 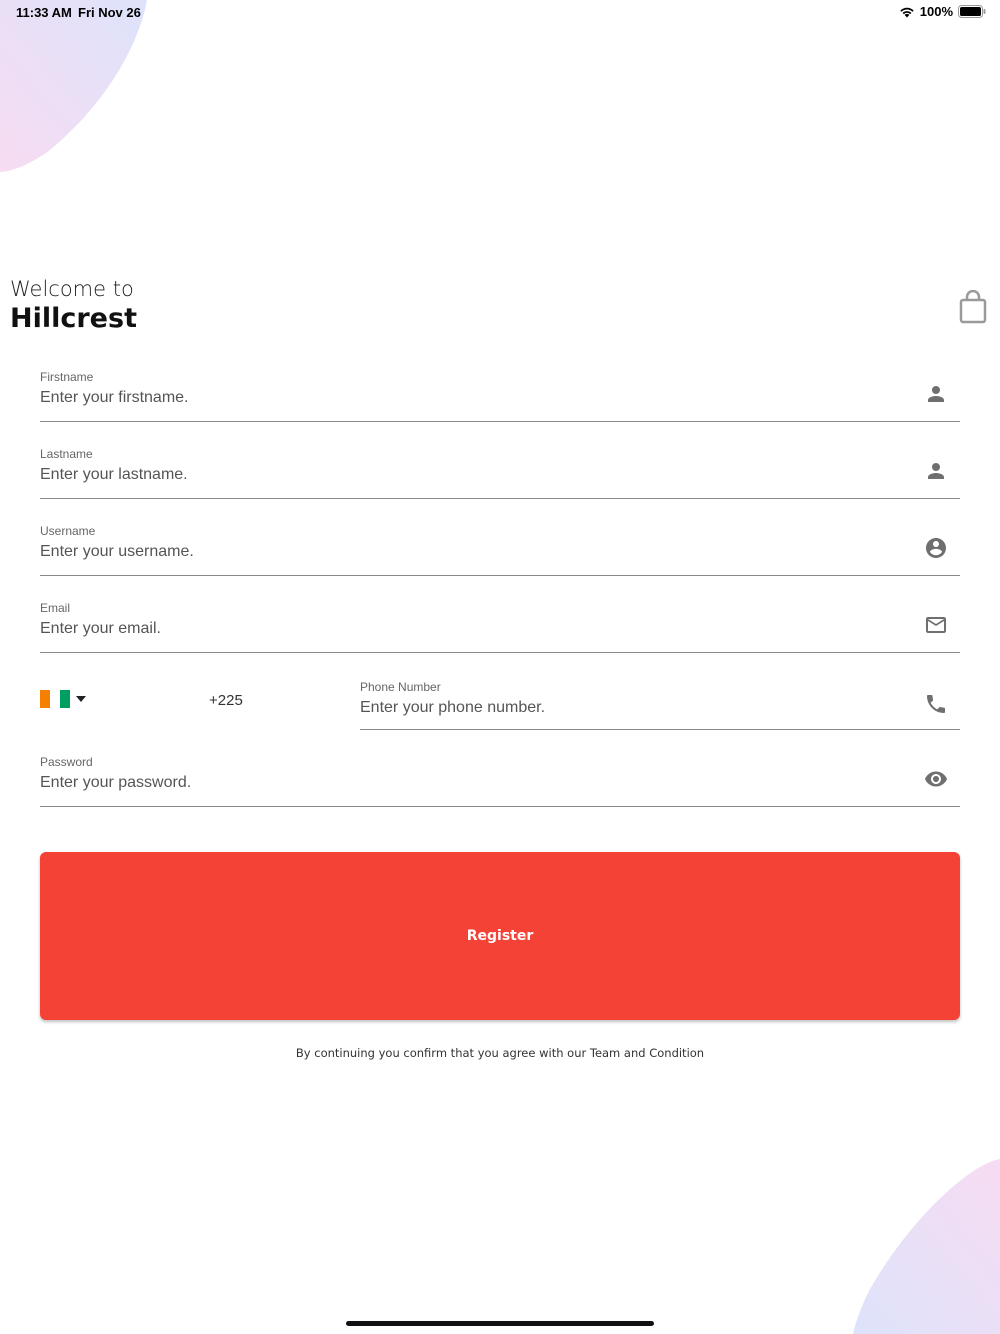 I want to click on phone-number-field: Phone Number, so click(x=660, y=701).